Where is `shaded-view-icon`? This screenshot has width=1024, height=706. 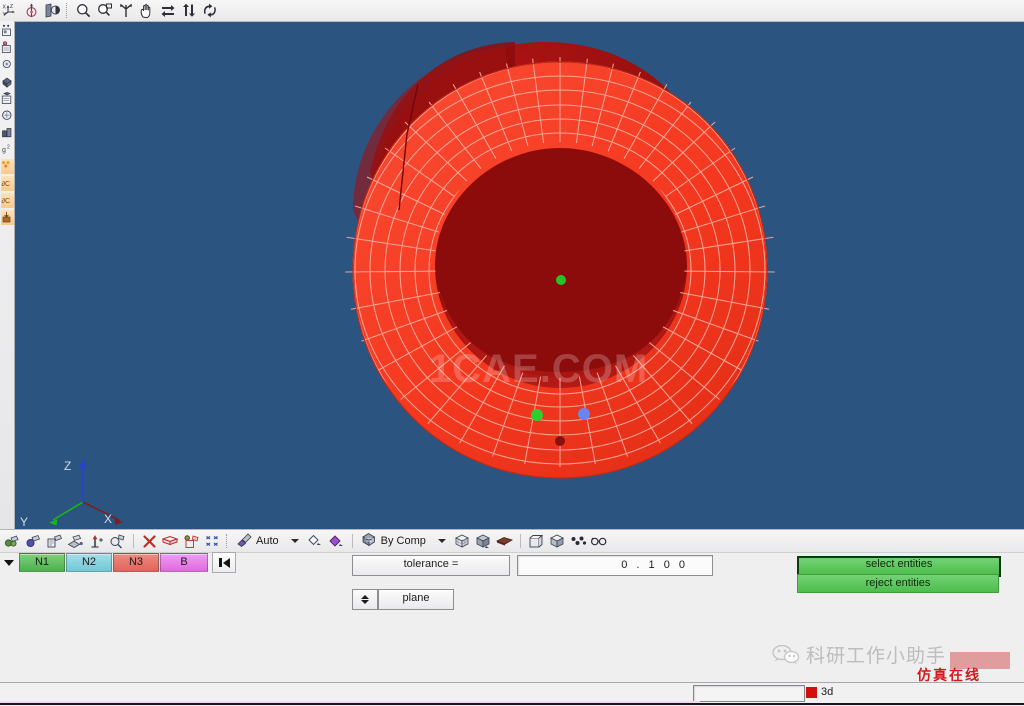
shaded-view-icon is located at coordinates (52, 10).